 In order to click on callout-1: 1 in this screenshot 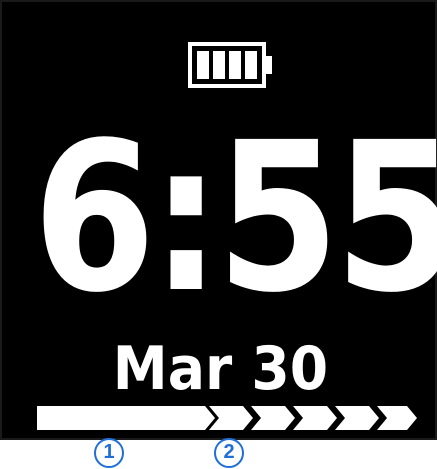, I will do `click(109, 453)`.